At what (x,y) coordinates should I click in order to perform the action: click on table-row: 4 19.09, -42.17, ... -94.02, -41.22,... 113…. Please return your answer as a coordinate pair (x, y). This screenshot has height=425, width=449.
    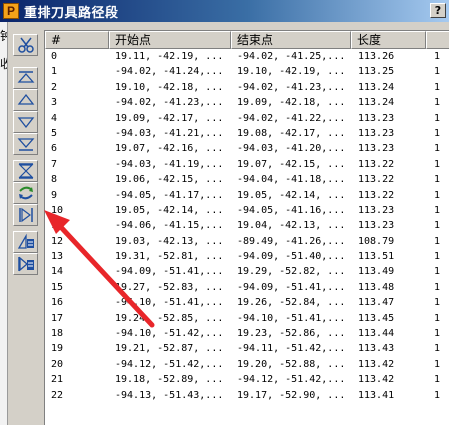
    Looking at the image, I should click on (247, 118).